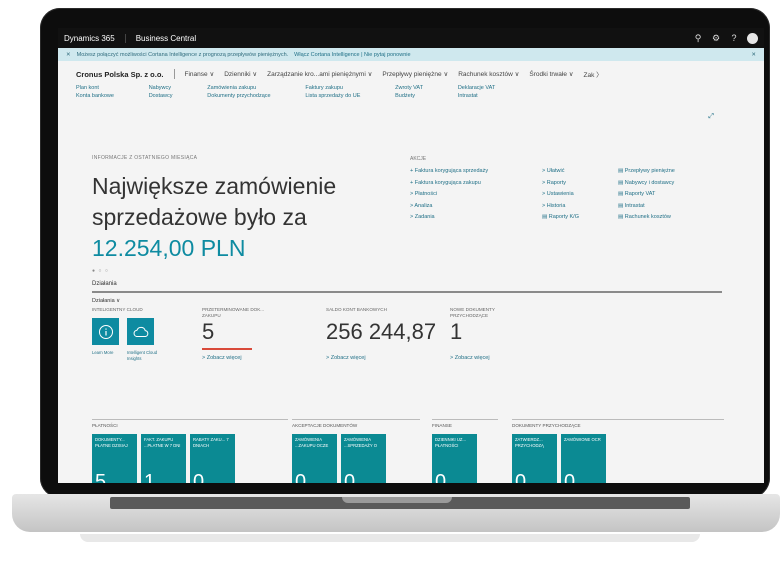 The height and width of the screenshot is (563, 783). Describe the element at coordinates (95, 38) in the screenshot. I see `brand-link: Dynamics 365` at that location.